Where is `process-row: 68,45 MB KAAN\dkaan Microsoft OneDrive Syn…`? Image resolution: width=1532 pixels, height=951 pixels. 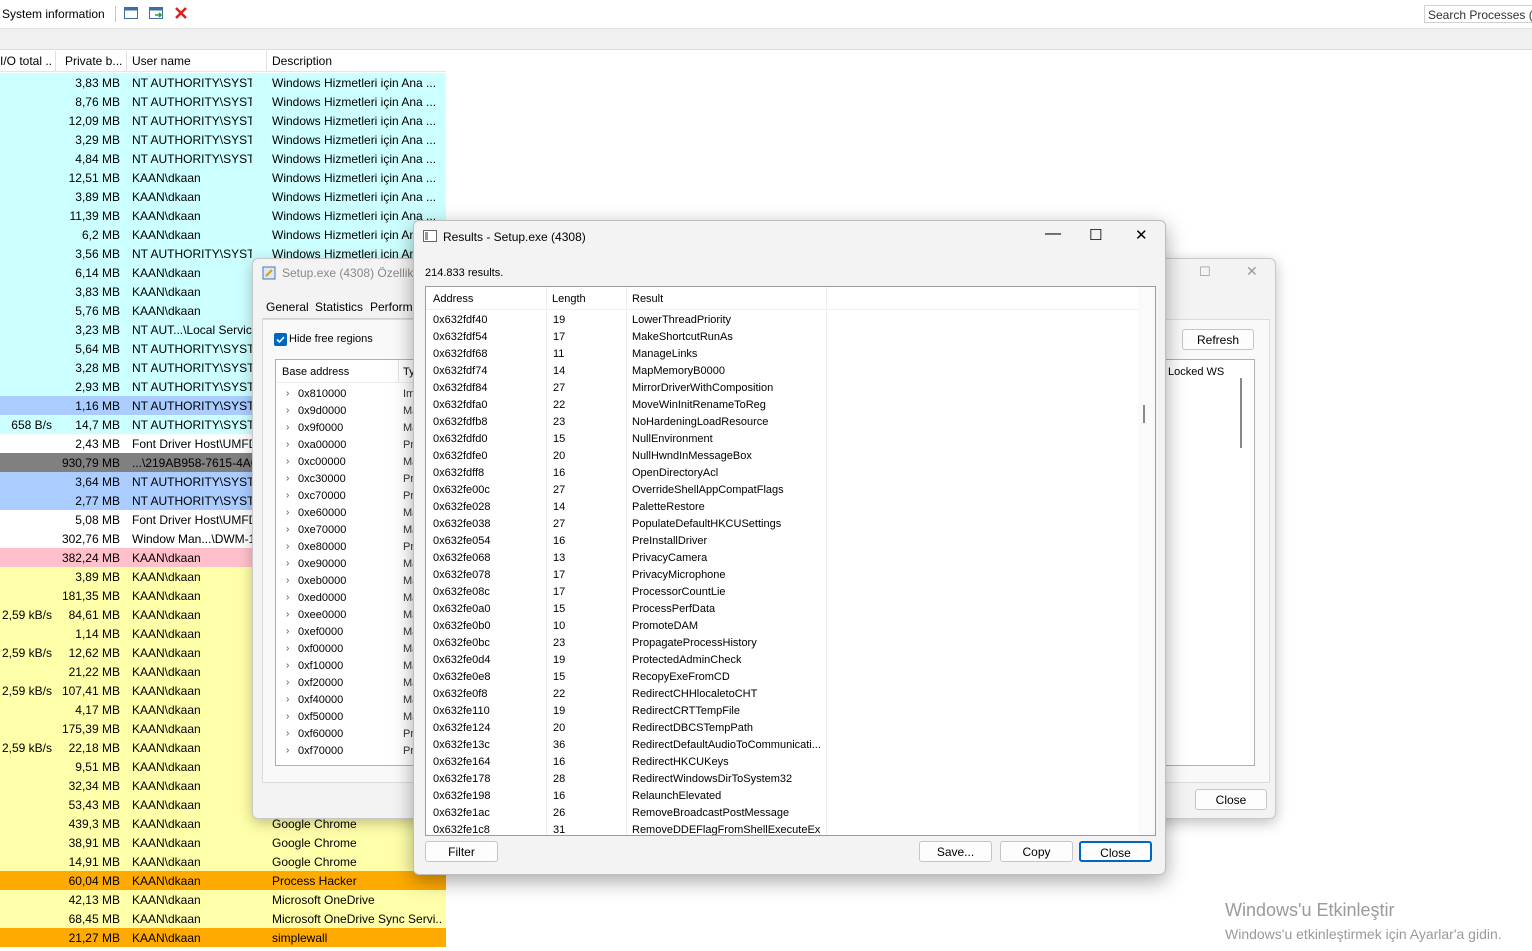
process-row: 68,45 MB KAAN\dkaan Microsoft OneDrive Syn… is located at coordinates (223, 918).